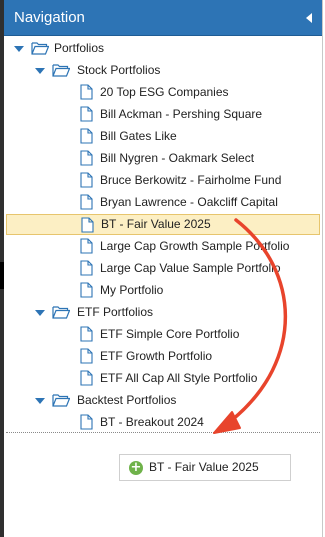  I want to click on tree-node-portfolios: Portfolios, so click(163, 48).